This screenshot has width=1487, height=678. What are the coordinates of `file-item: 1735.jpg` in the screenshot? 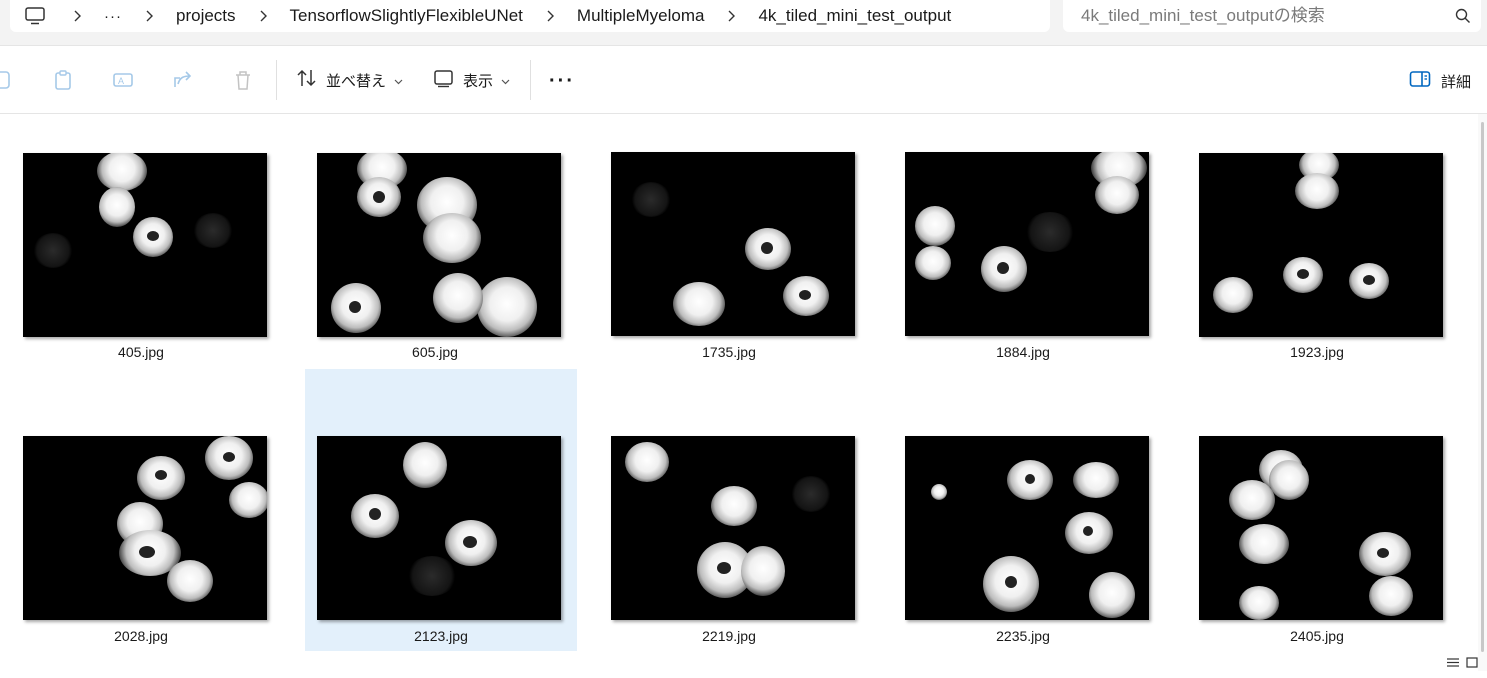 It's located at (729, 253).